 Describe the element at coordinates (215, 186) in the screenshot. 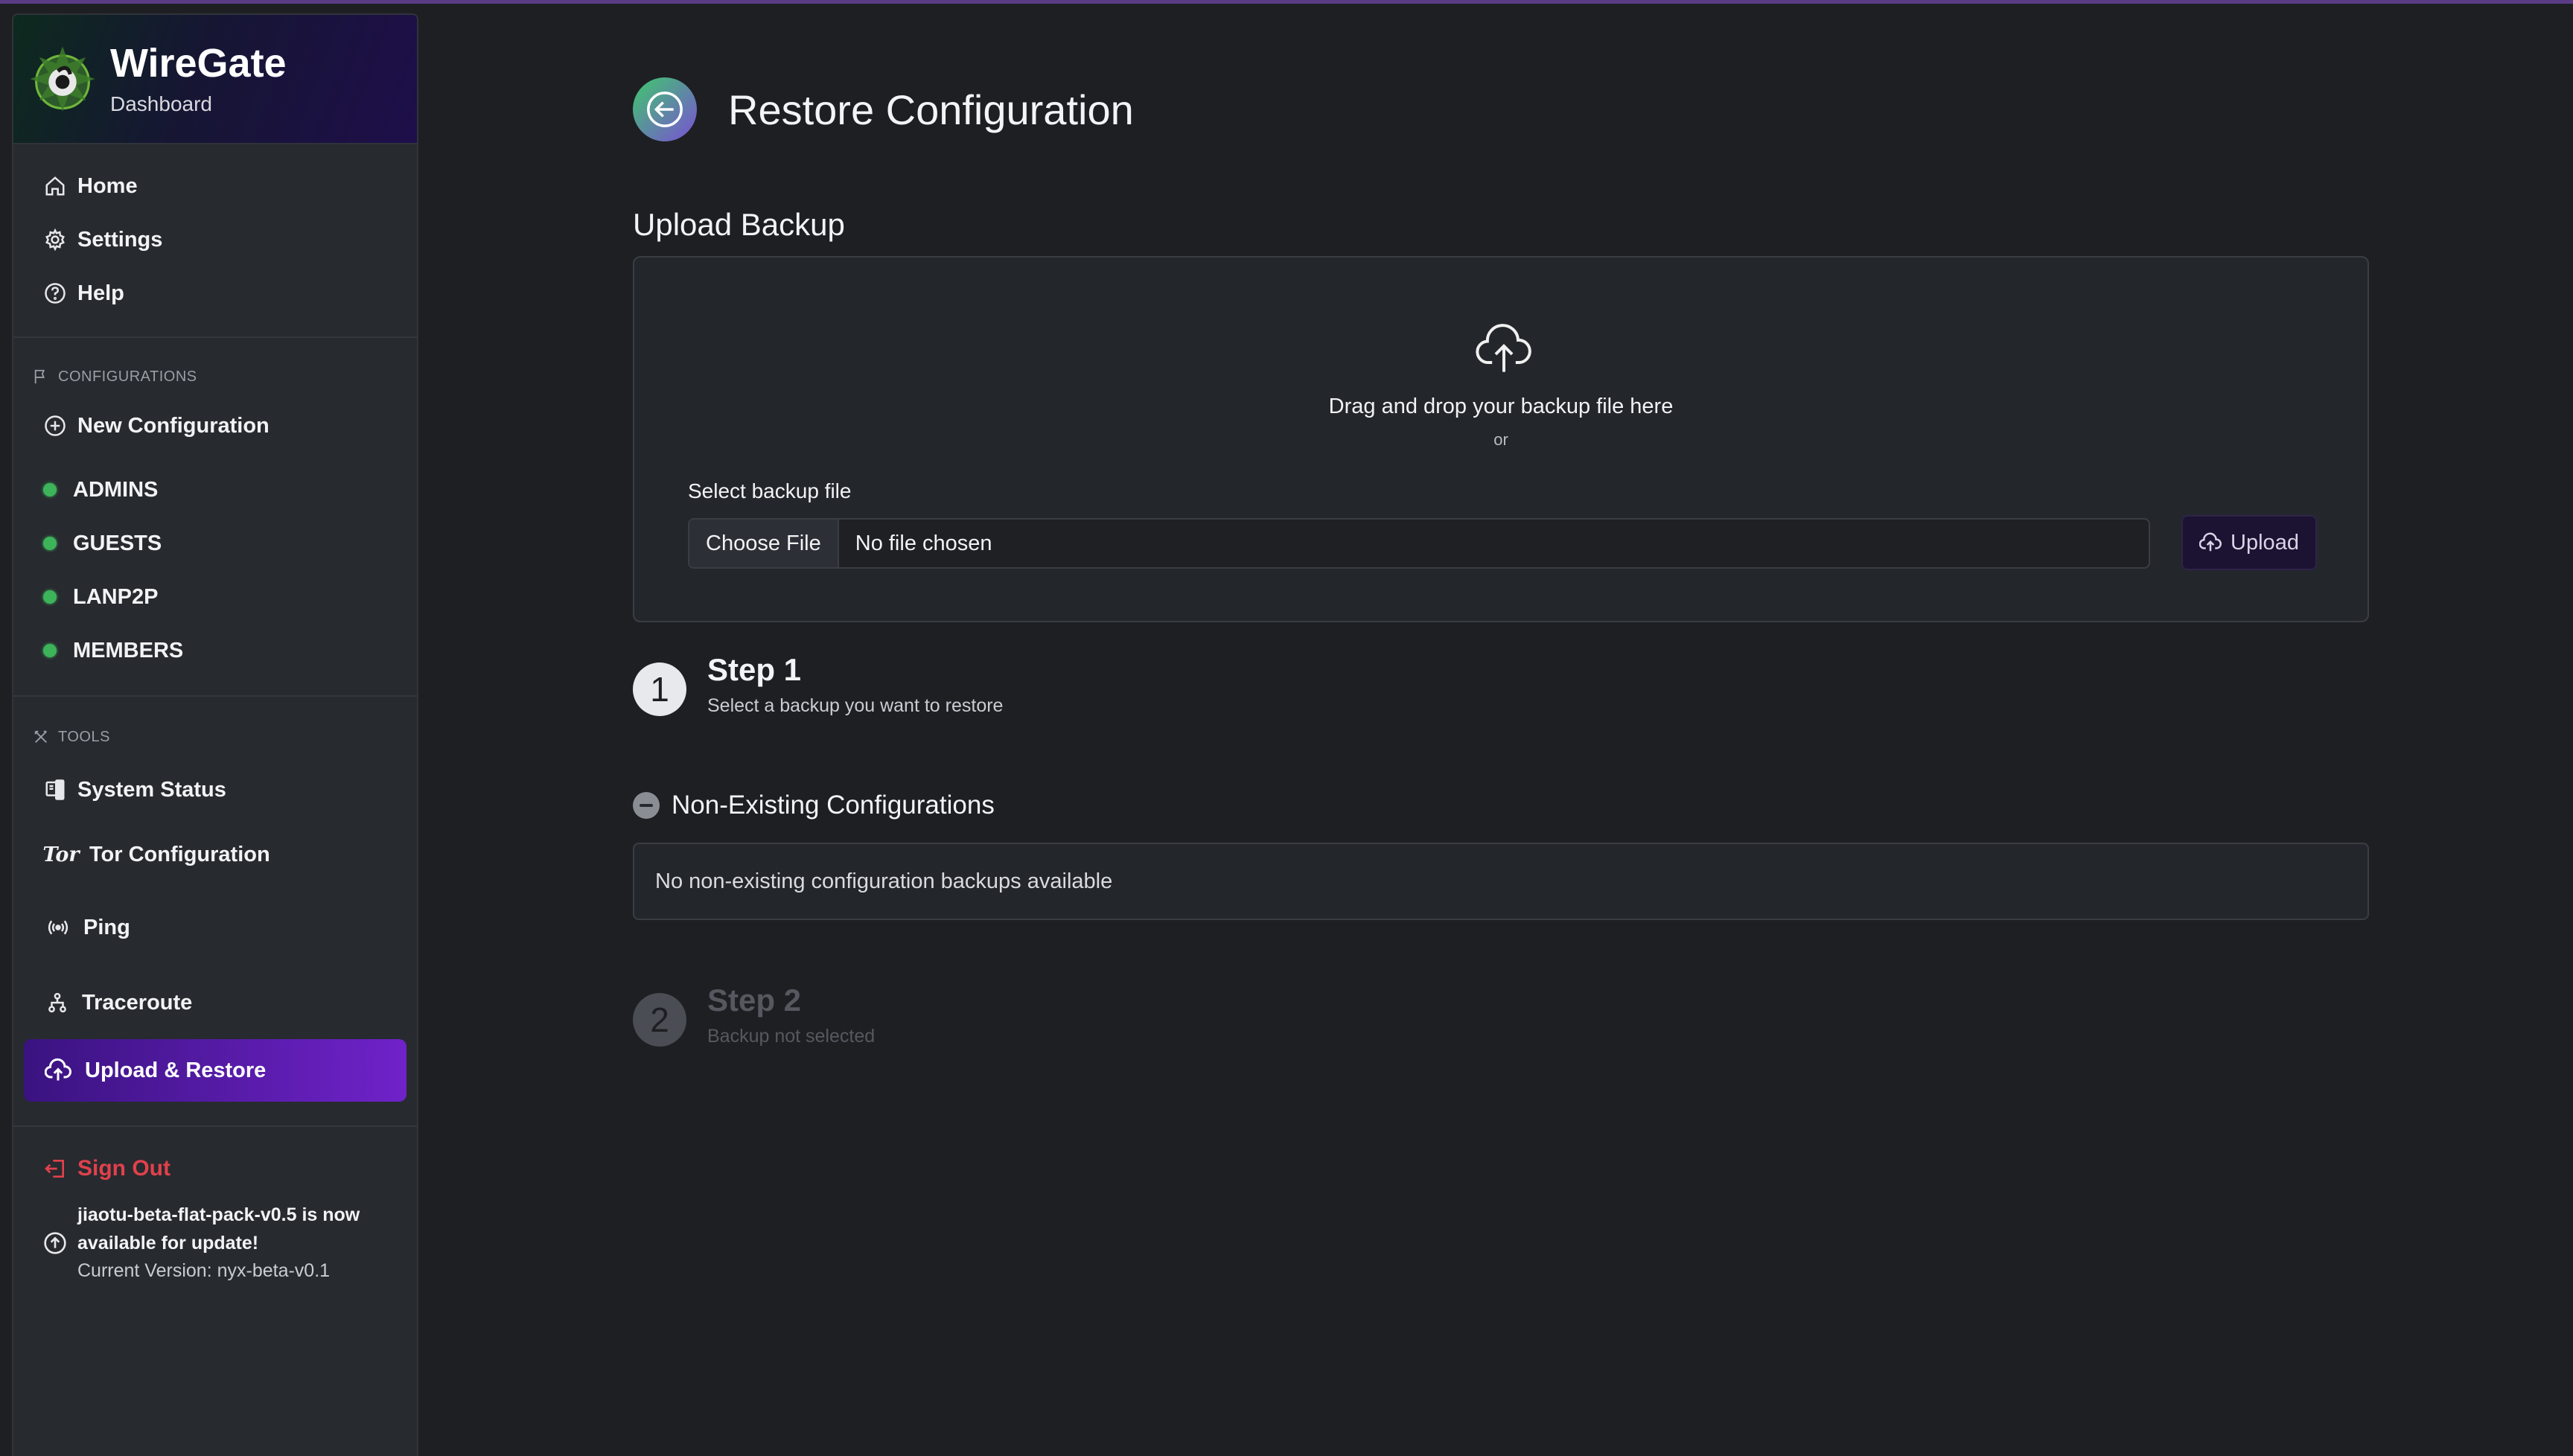

I see `sidebar-item-home: Home` at that location.